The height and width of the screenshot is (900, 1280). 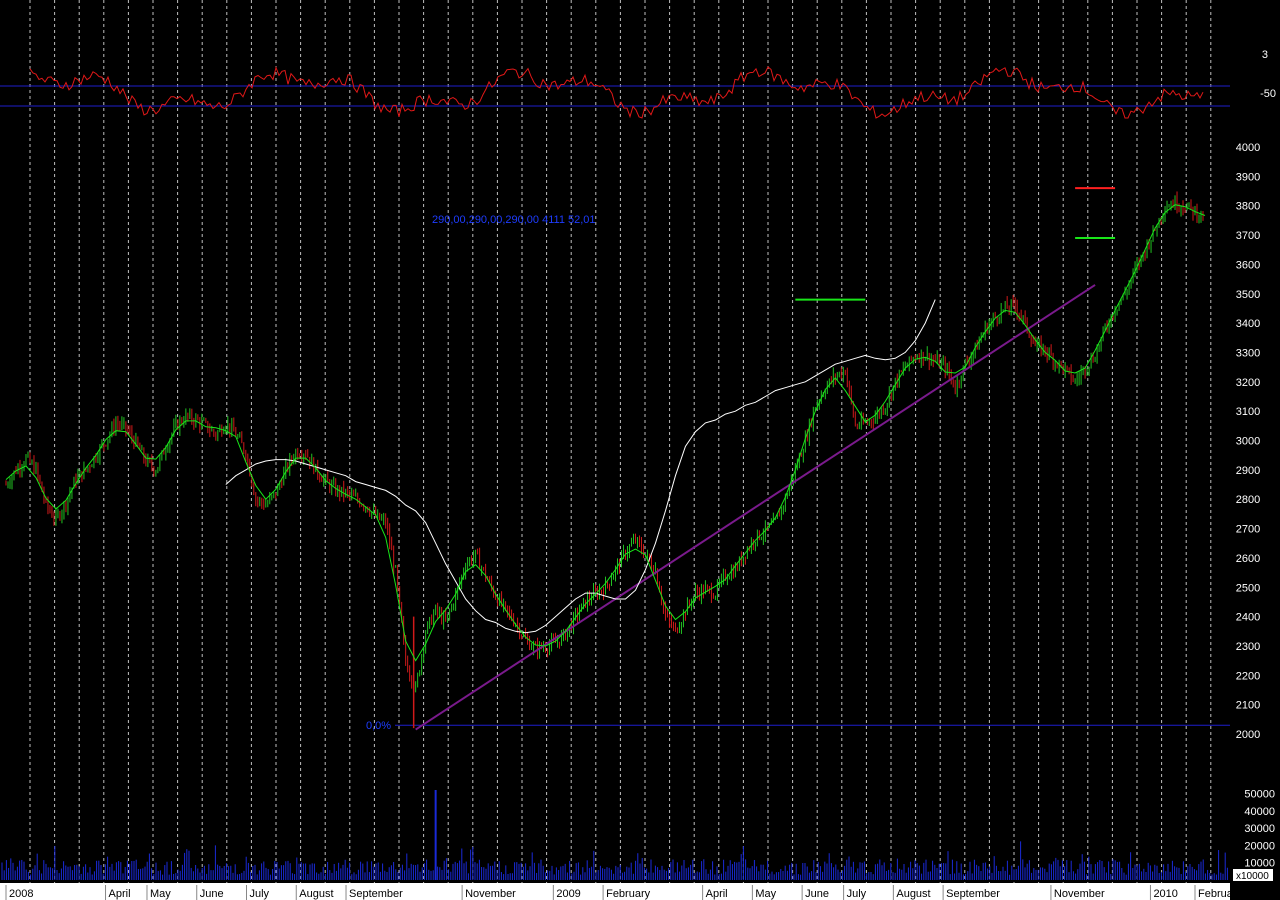 I want to click on month-label-14: August, so click(x=913, y=894).